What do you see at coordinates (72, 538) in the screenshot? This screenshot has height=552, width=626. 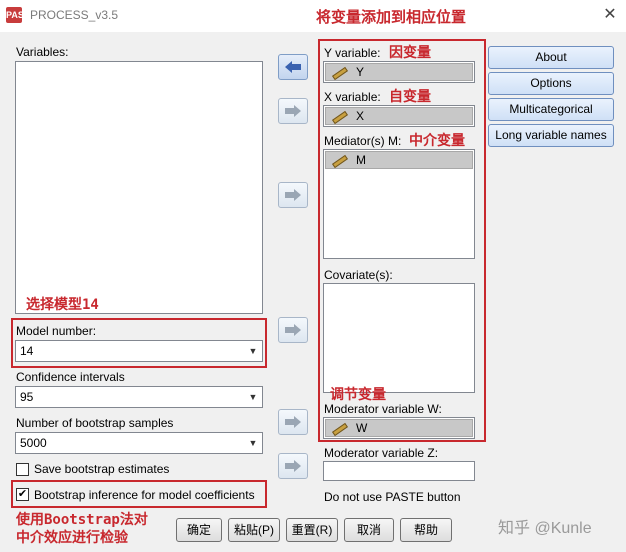 I see `annotation-bootstrap-line2: 中介效应进行检验` at bounding box center [72, 538].